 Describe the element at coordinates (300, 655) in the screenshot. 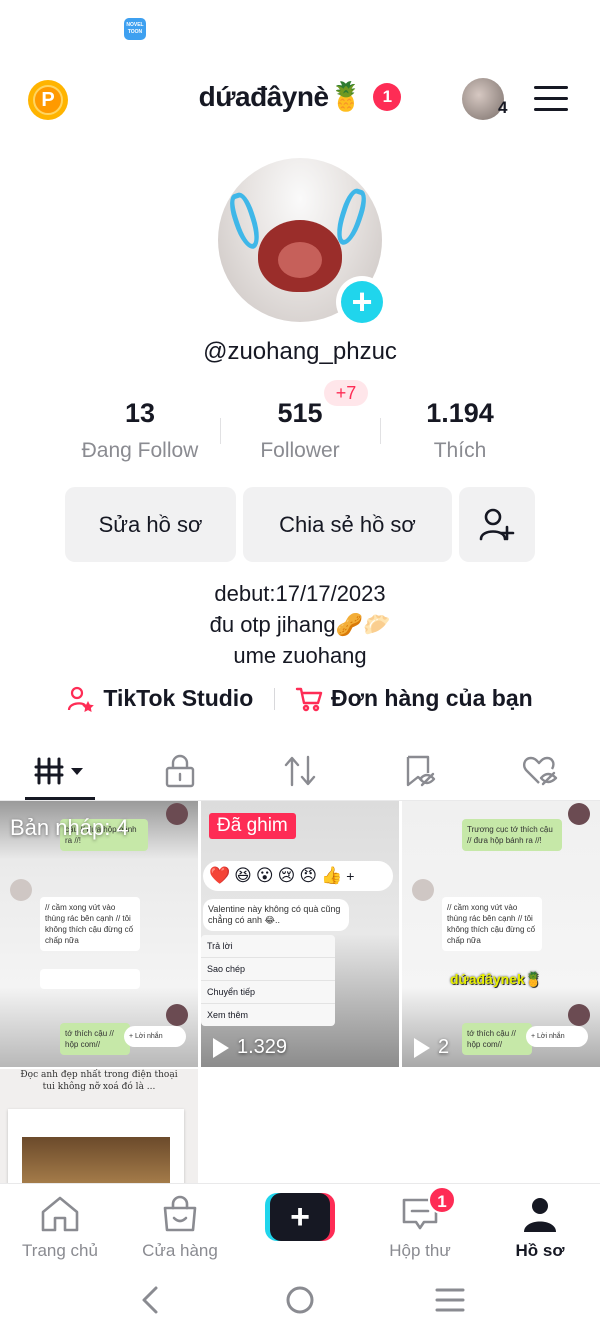

I see `bio-line: ume zuohang` at that location.